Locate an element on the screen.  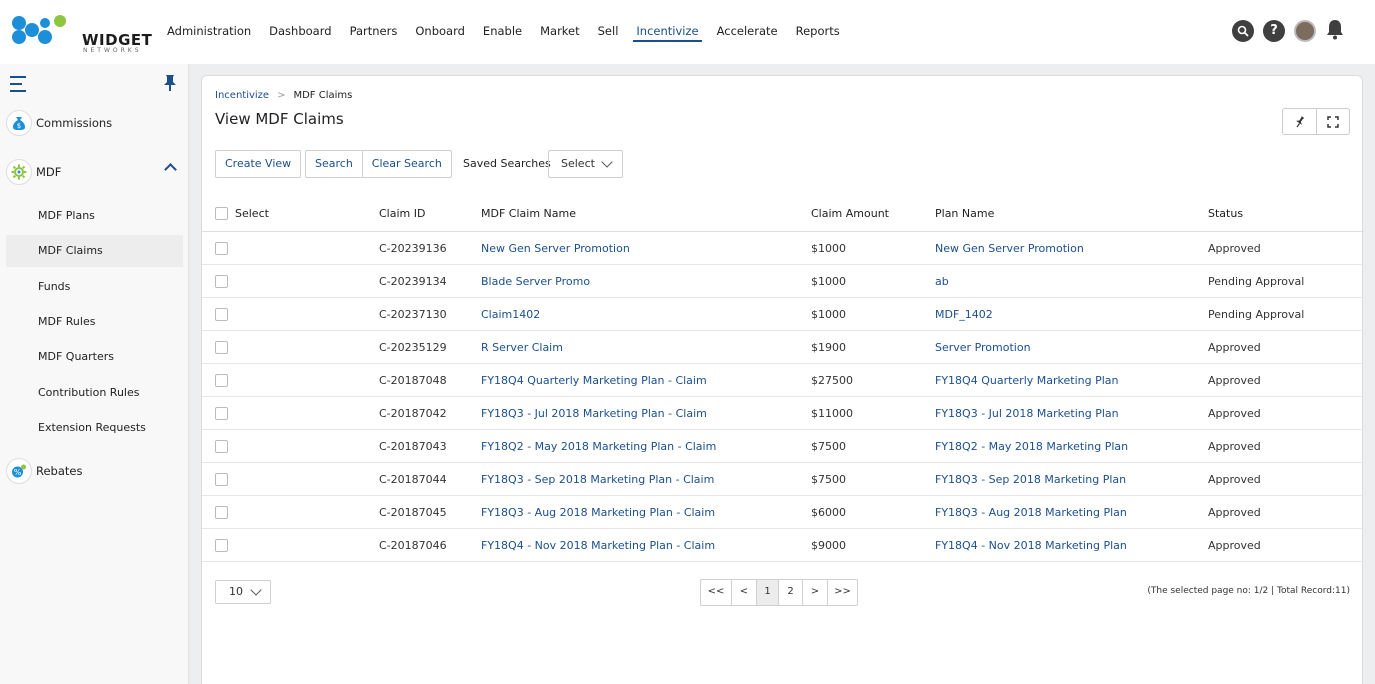
claim-name-link: FY18Q4 - Nov 2018 Marketing Plan - Claim is located at coordinates (598, 545).